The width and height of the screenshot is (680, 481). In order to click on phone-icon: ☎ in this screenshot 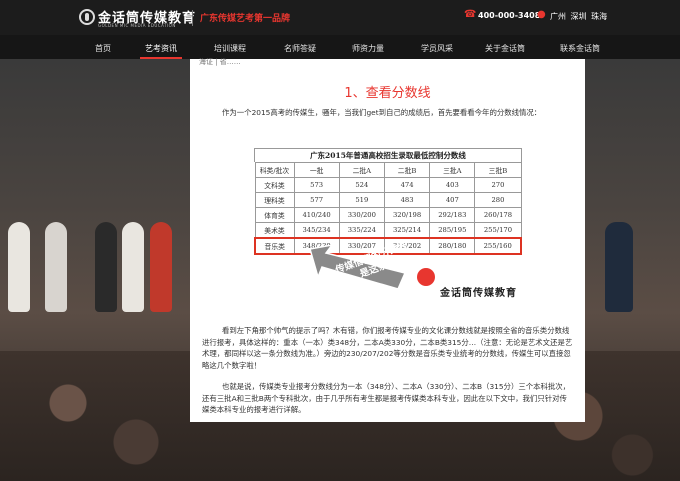, I will do `click(470, 14)`.